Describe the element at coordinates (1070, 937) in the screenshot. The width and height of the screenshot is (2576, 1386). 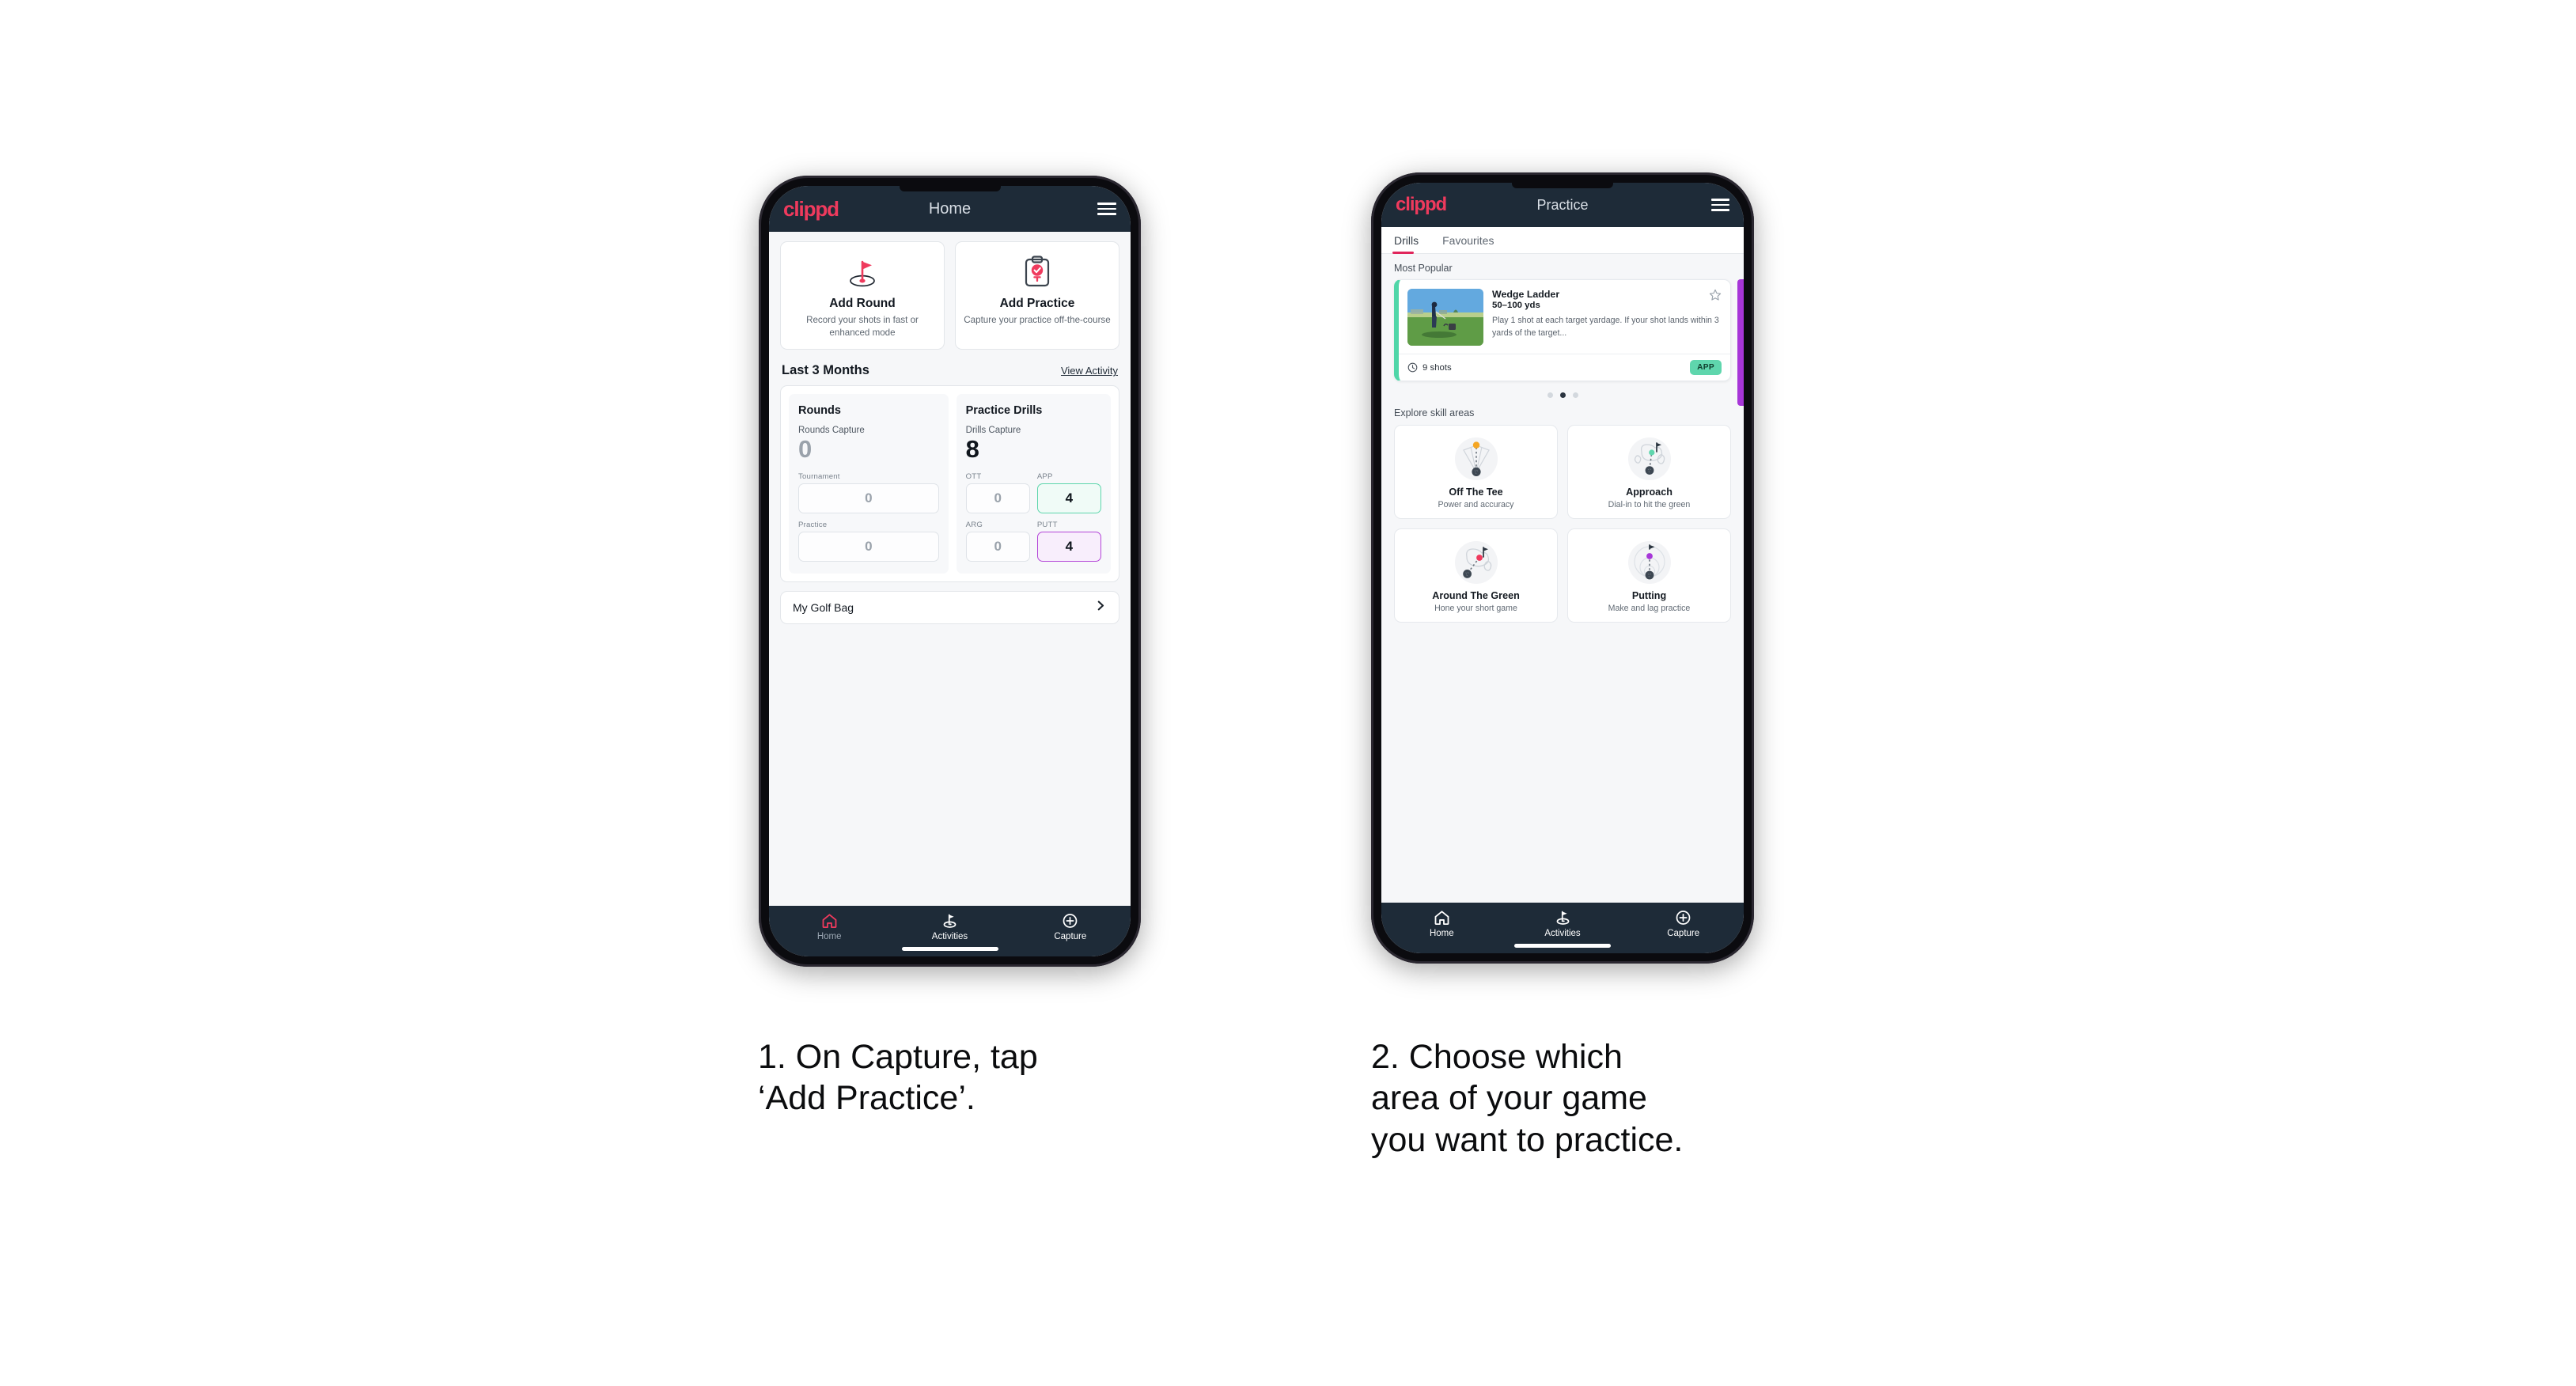
I see `nav-label: Capture` at that location.